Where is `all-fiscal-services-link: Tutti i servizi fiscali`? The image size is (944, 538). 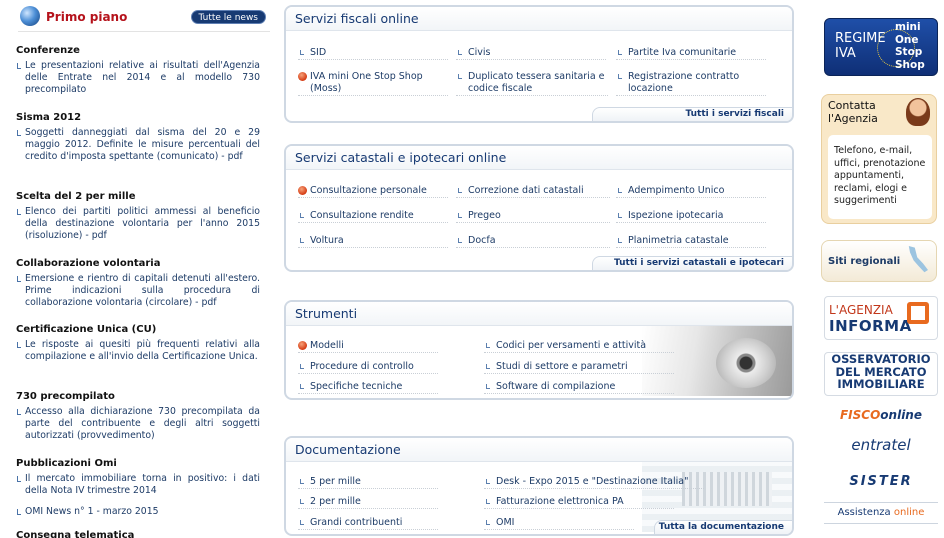 all-fiscal-services-link: Tutti i servizi fiscali is located at coordinates (734, 114).